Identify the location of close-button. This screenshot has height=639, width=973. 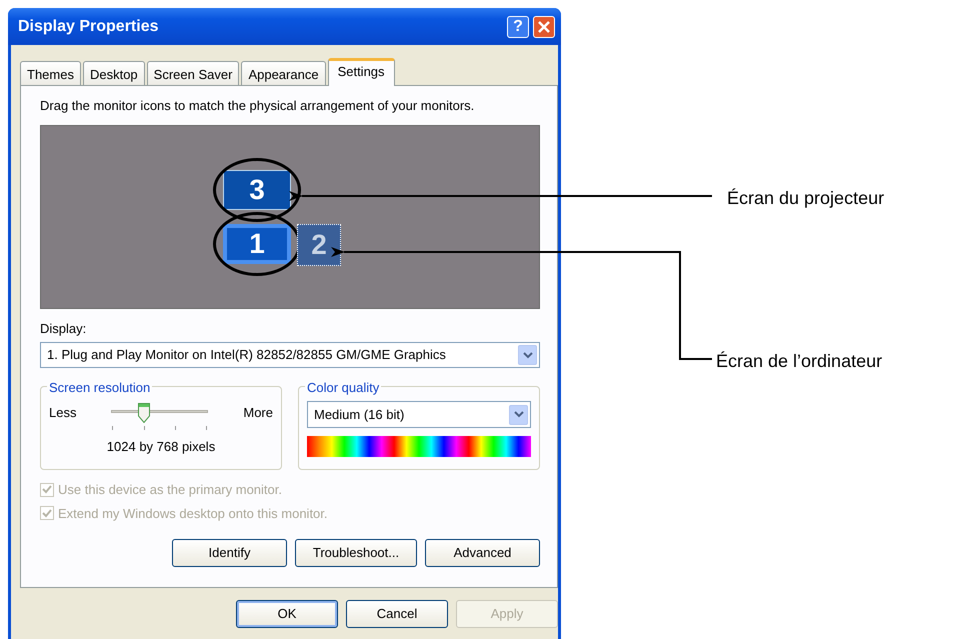
(544, 27).